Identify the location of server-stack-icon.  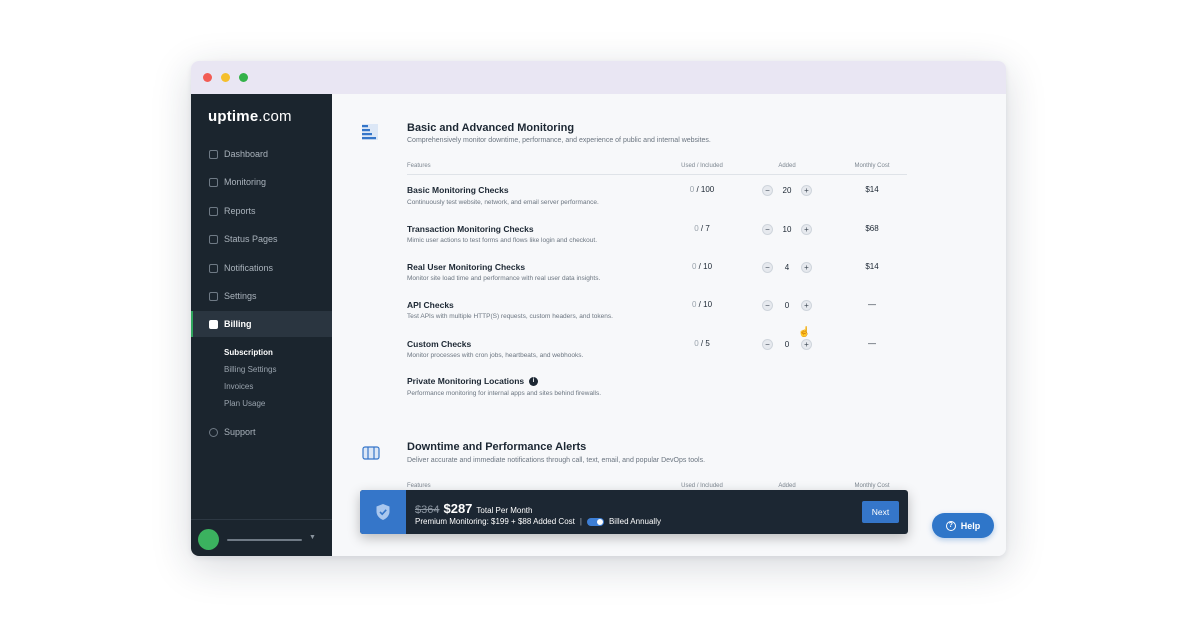
(370, 132).